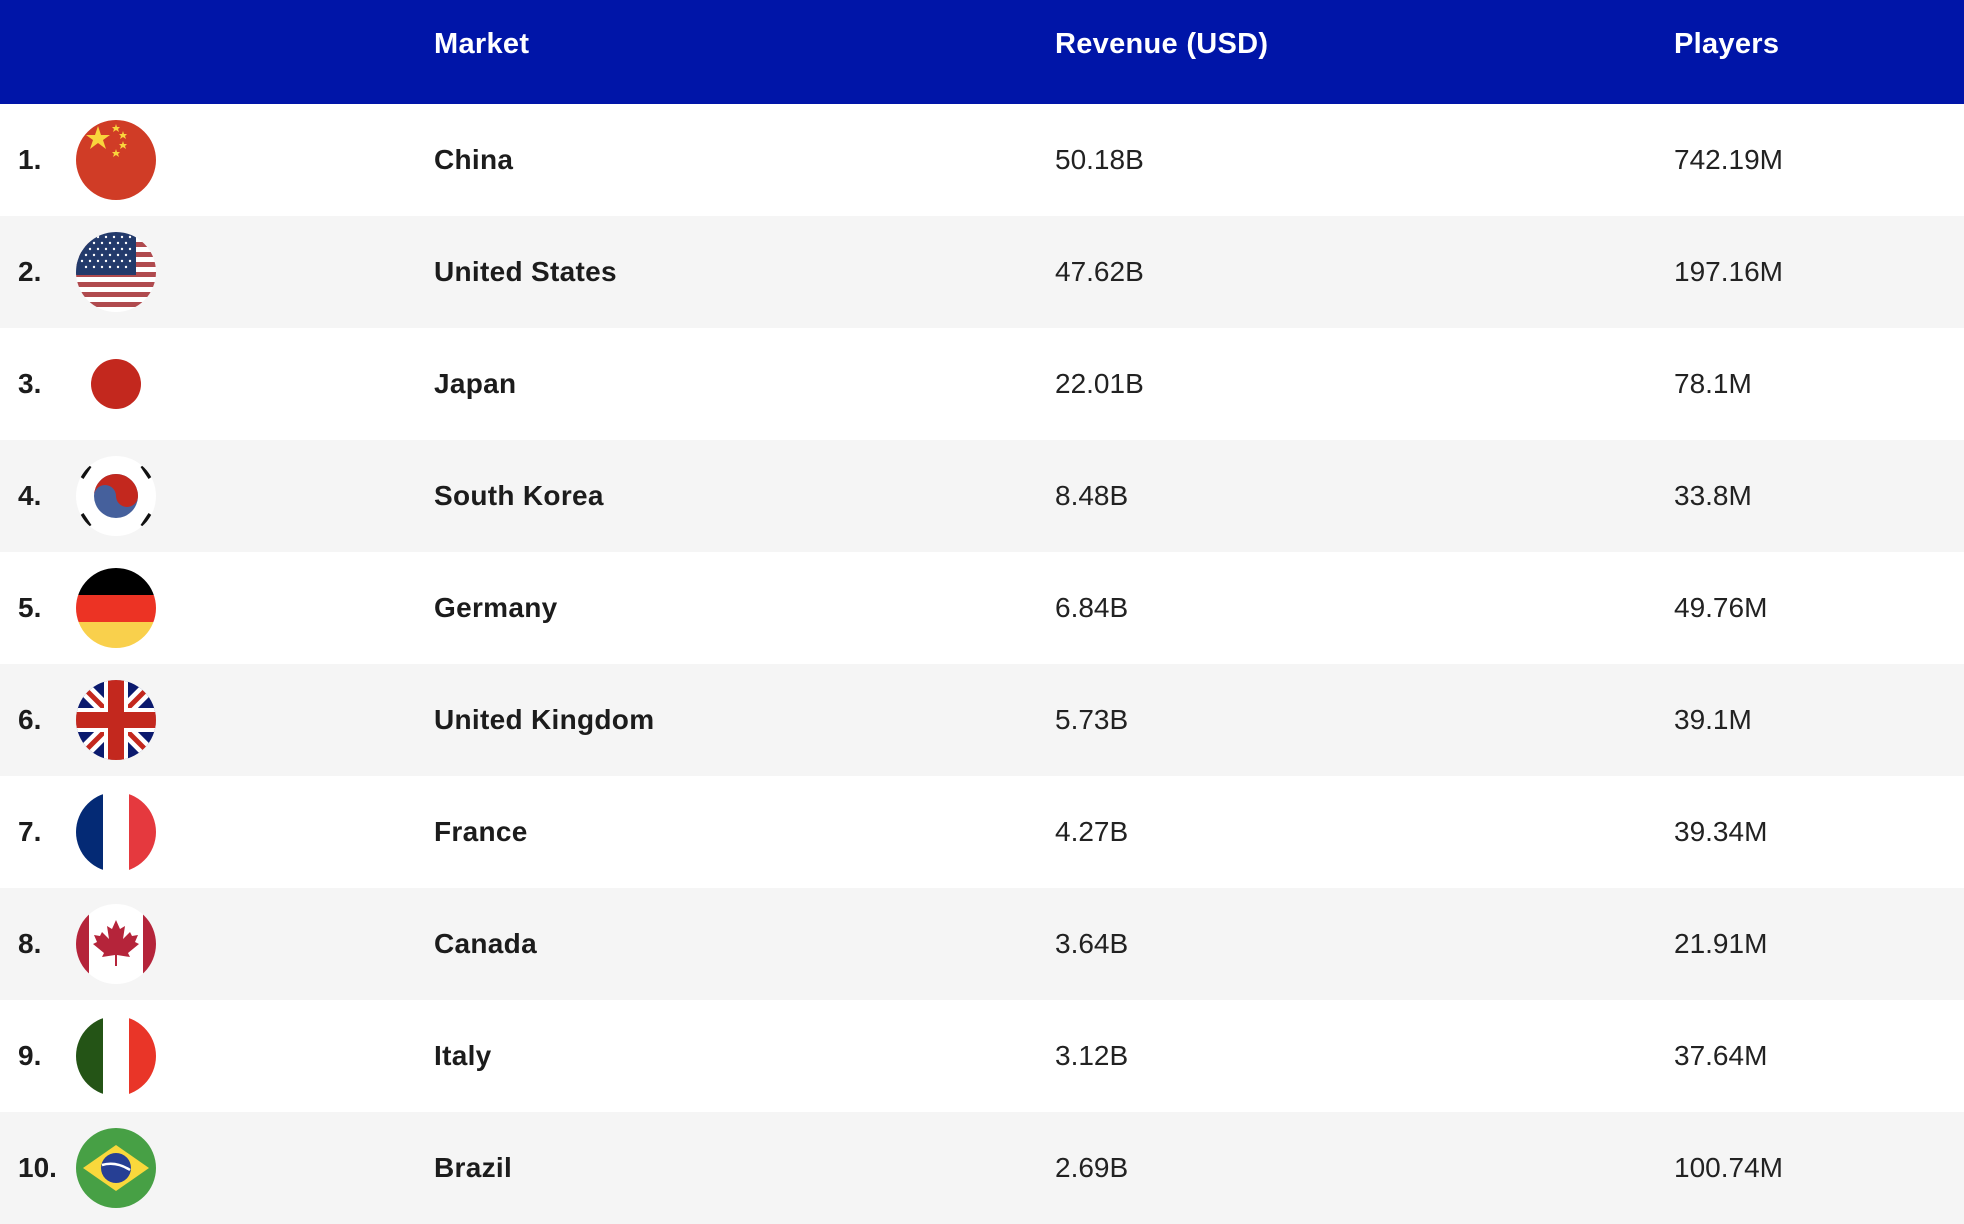 The height and width of the screenshot is (1224, 1964). Describe the element at coordinates (1728, 271) in the screenshot. I see `players-value: 197.16M` at that location.